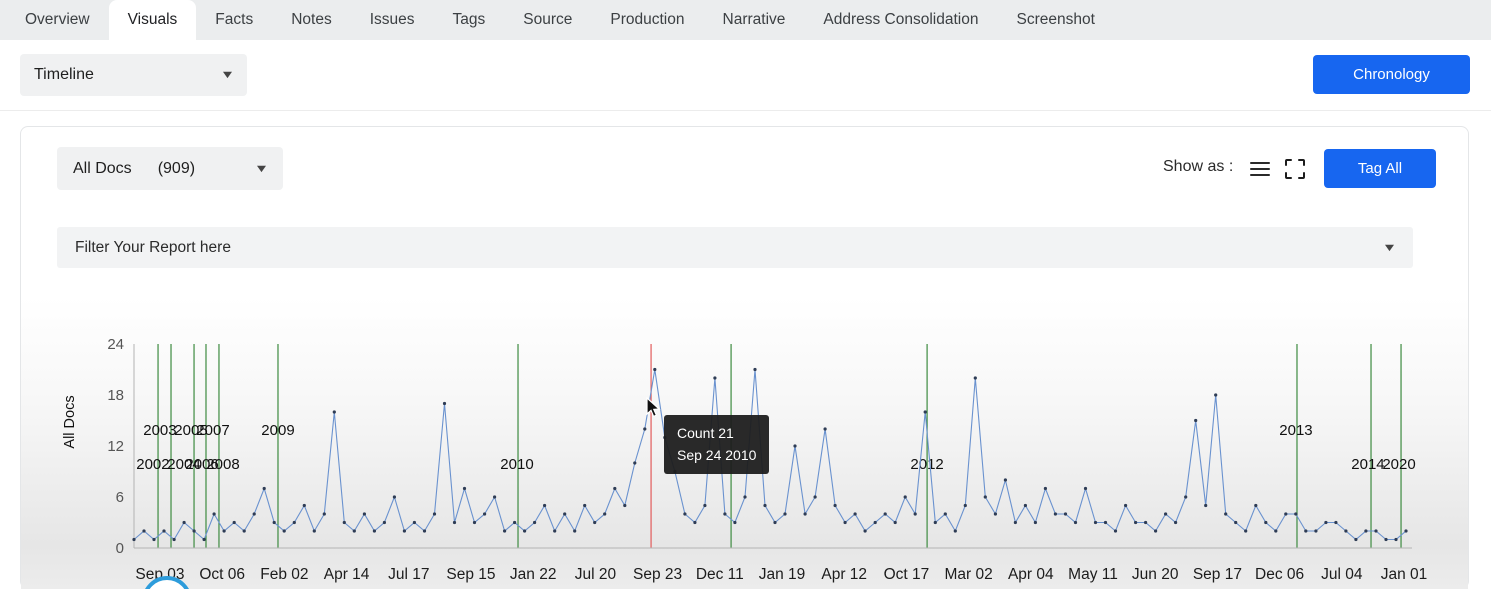 Image resolution: width=1491 pixels, height=589 pixels. I want to click on tooltip-date: Sep 24 2010, so click(717, 454).